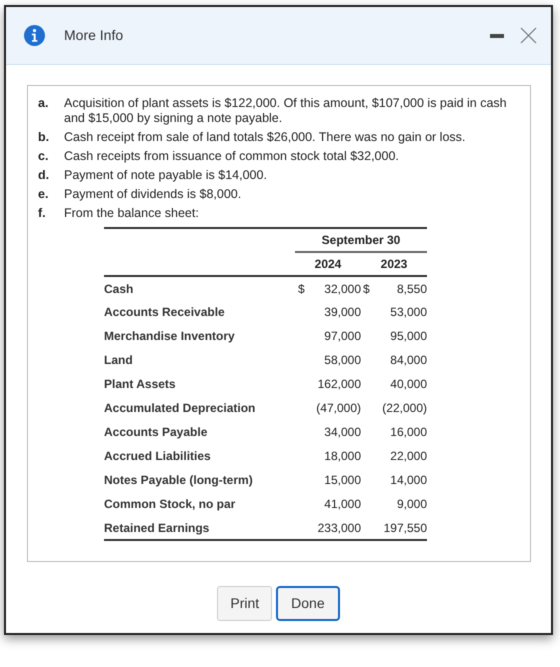 This screenshot has width=560, height=667. Describe the element at coordinates (497, 35) in the screenshot. I see `minimize-icon` at that location.